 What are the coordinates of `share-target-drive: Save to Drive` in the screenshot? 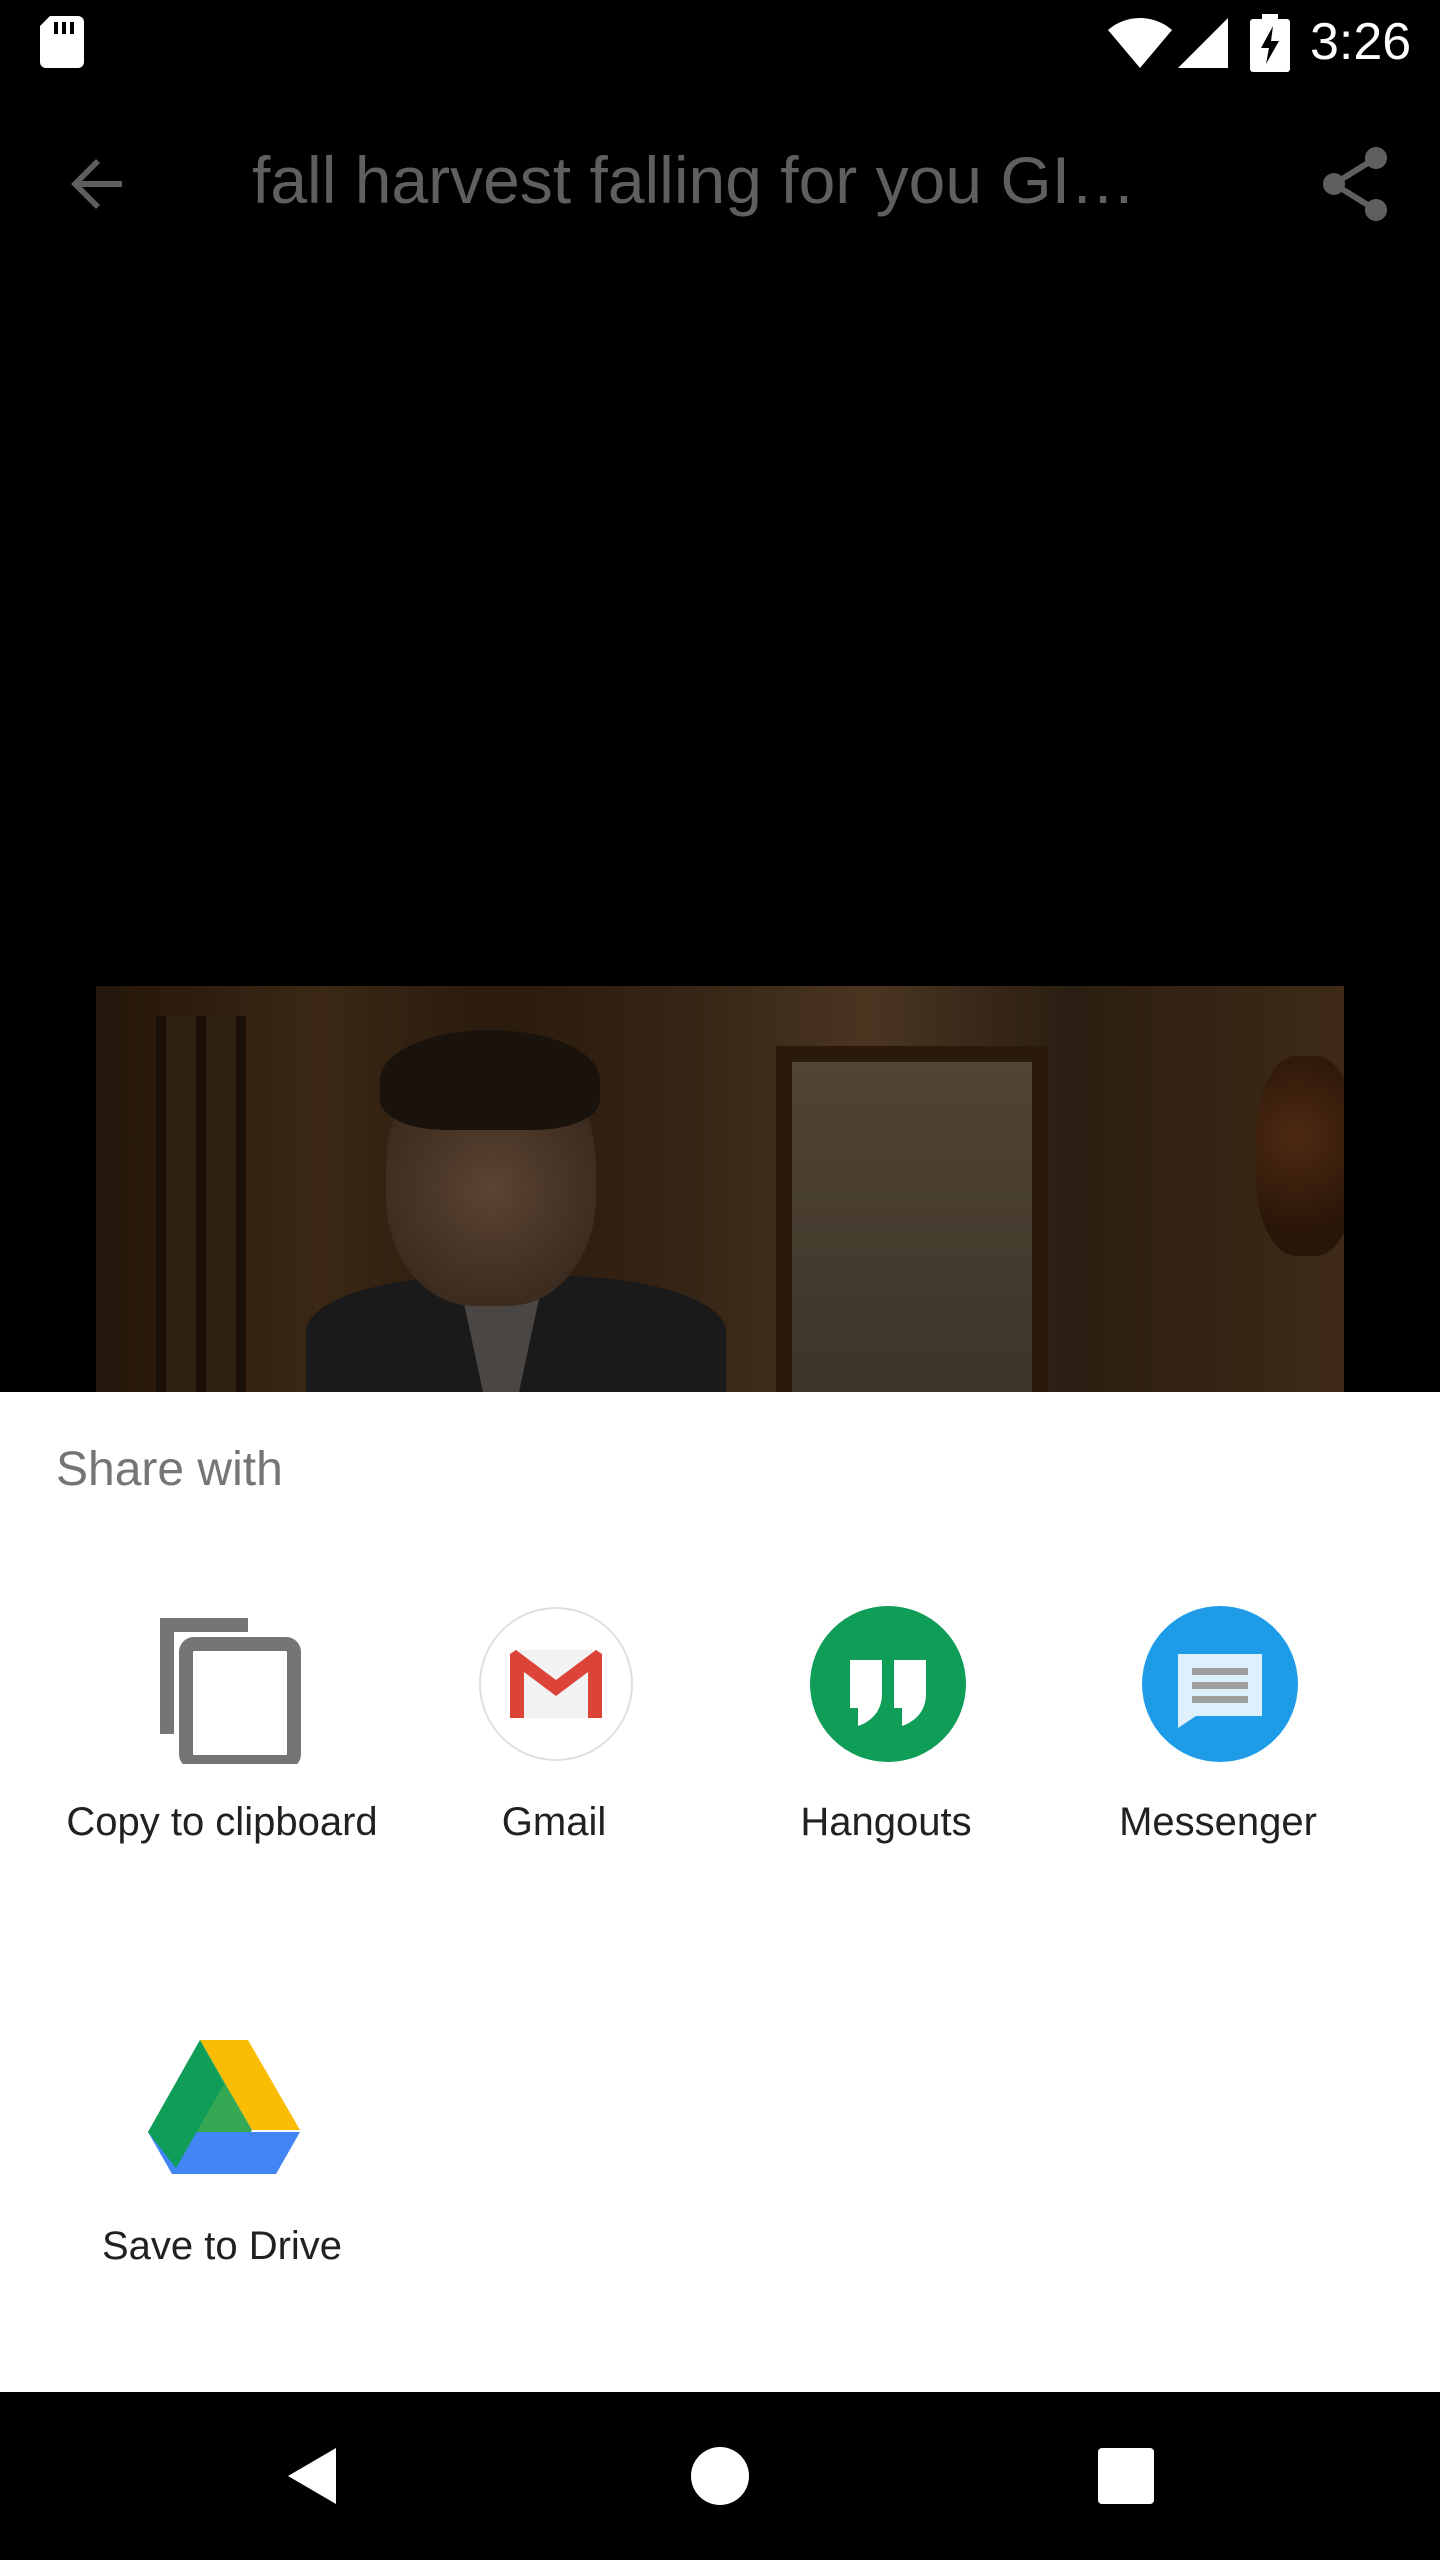 It's located at (222, 2178).